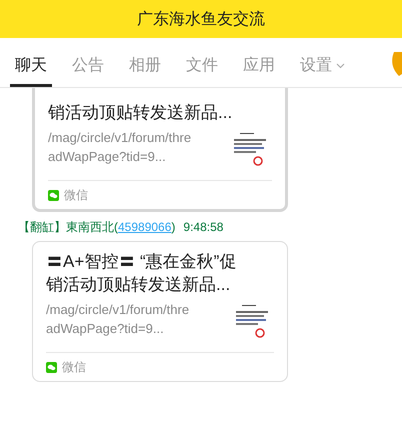 The image size is (402, 424). Describe the element at coordinates (141, 262) in the screenshot. I see `card-title-line: 〓A+智控〓 “惠在金秋”促` at that location.